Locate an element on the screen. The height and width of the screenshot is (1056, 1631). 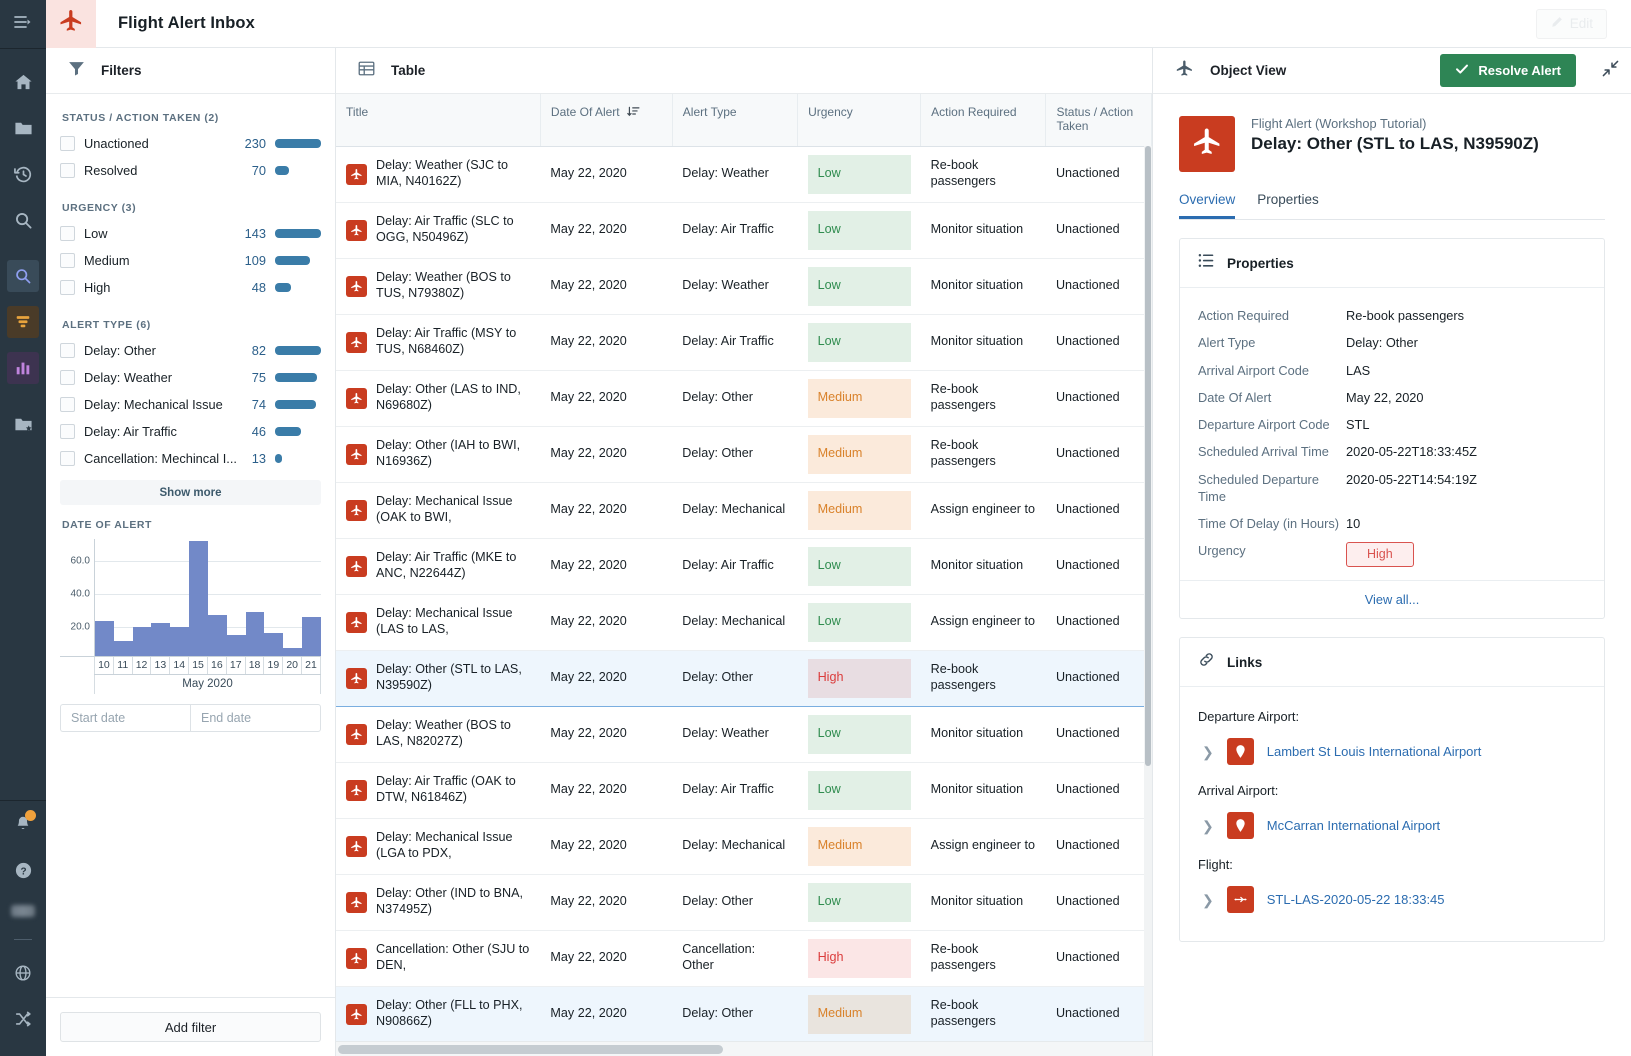
cell-title: Delay: Weather (BOS to TUS, N79380Z) is located at coordinates (438, 286).